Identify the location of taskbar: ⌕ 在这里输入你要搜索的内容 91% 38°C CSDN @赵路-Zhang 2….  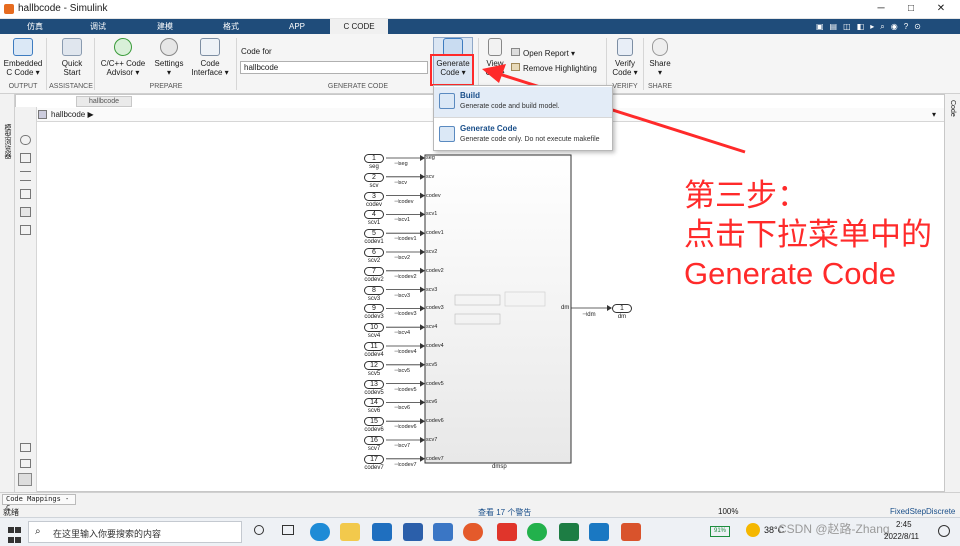
(480, 531).